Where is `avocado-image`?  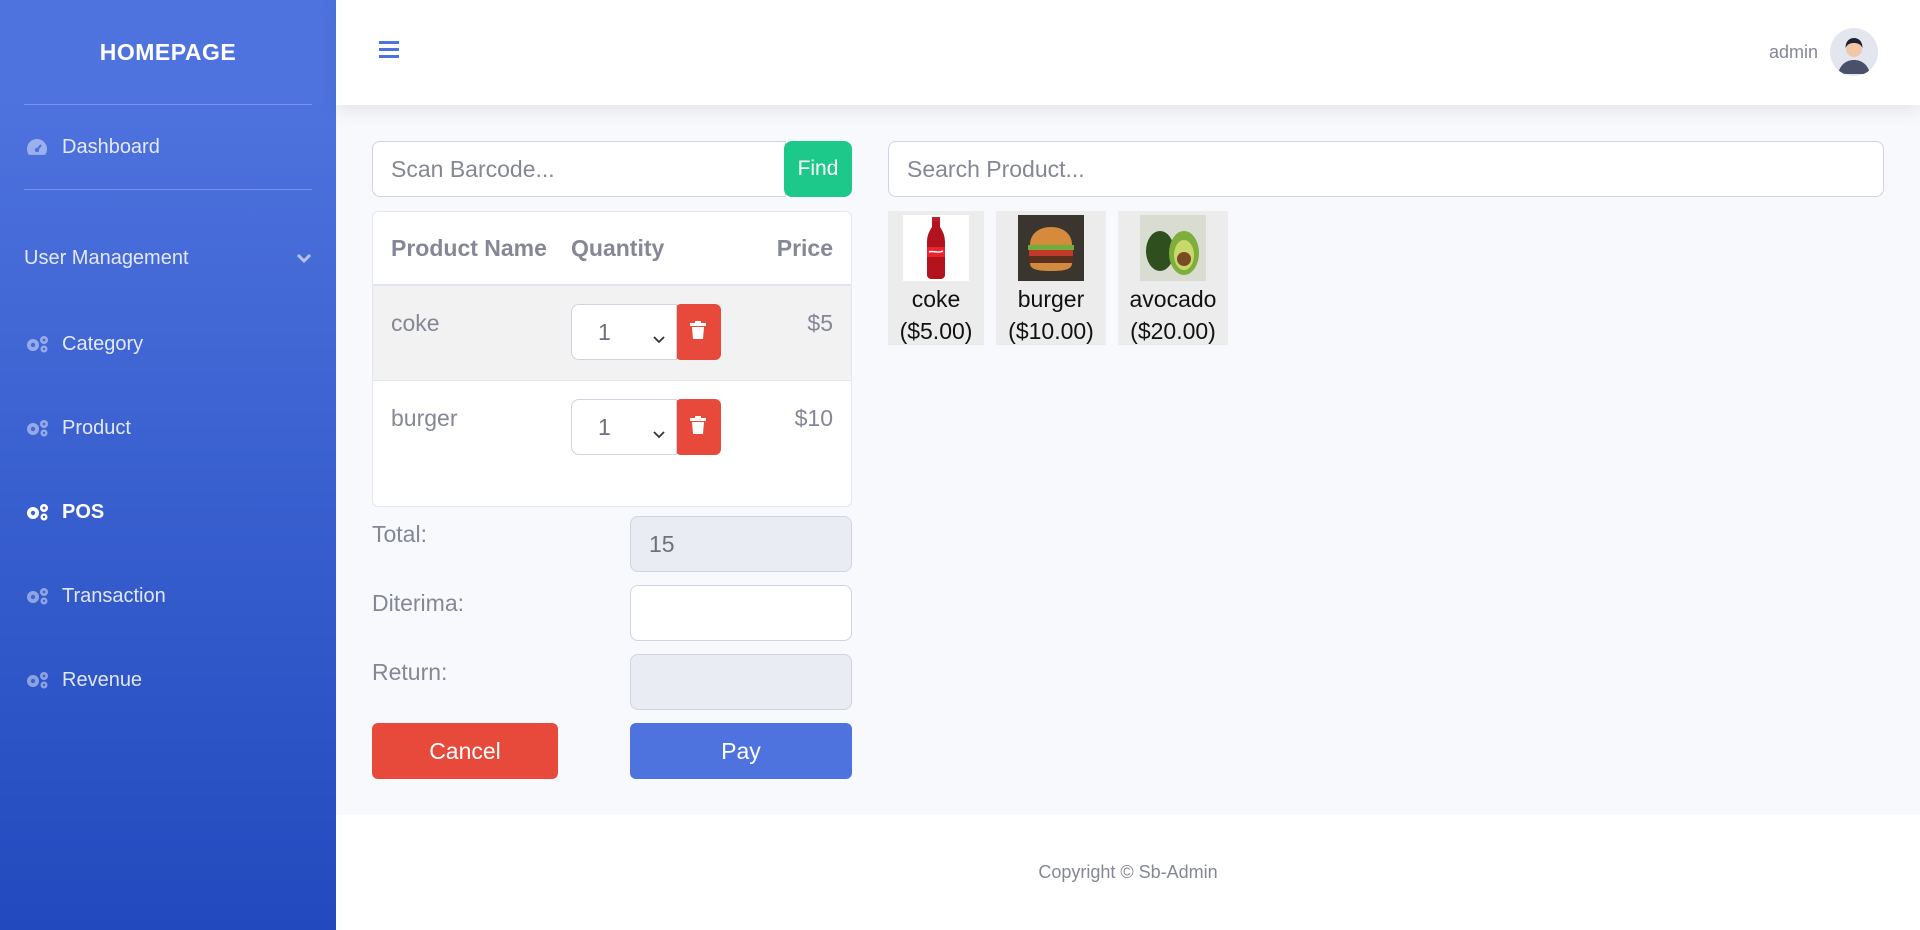 avocado-image is located at coordinates (1173, 248).